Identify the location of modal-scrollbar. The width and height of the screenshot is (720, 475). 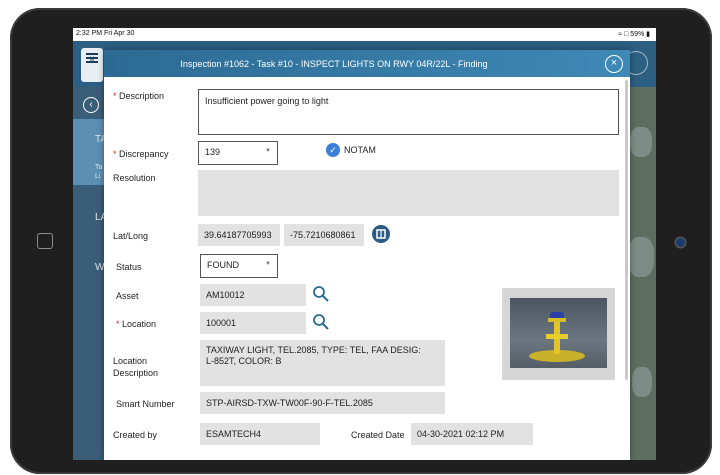
(626, 230).